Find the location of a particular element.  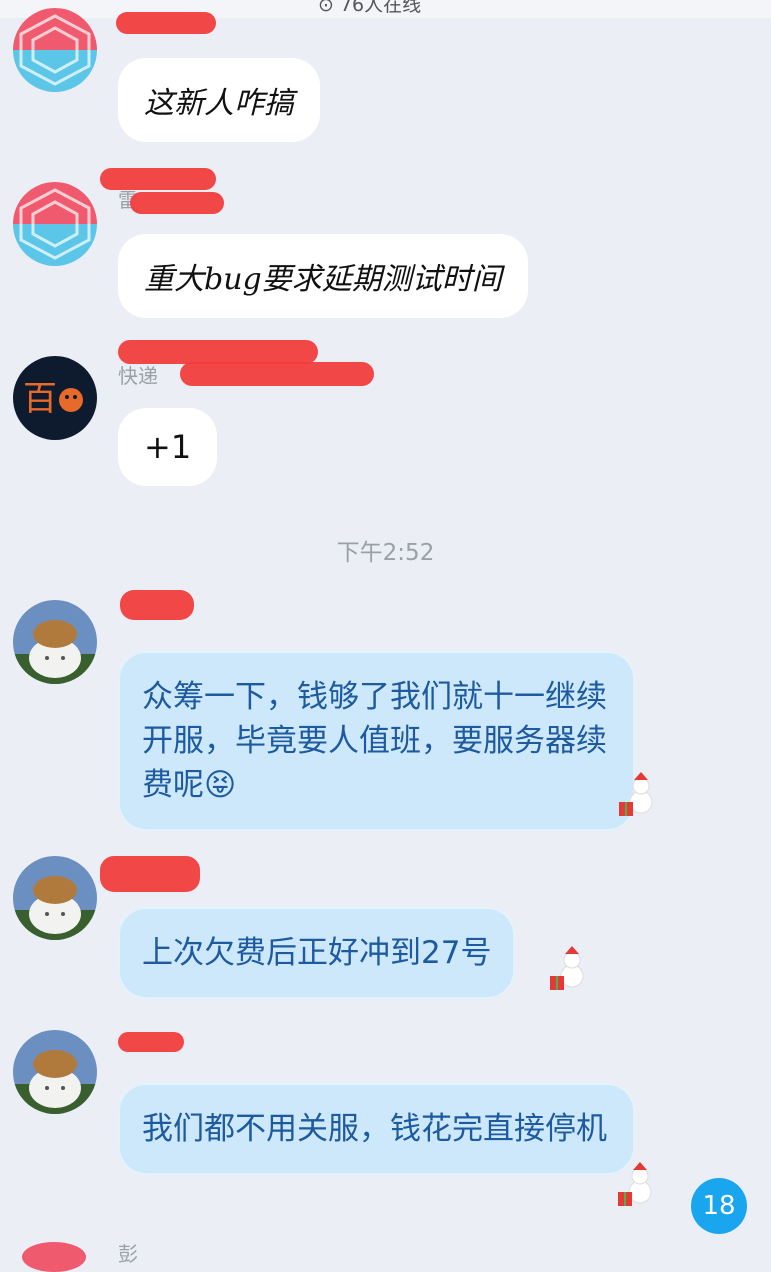

svg-text: 百 is located at coordinates (40, 399).